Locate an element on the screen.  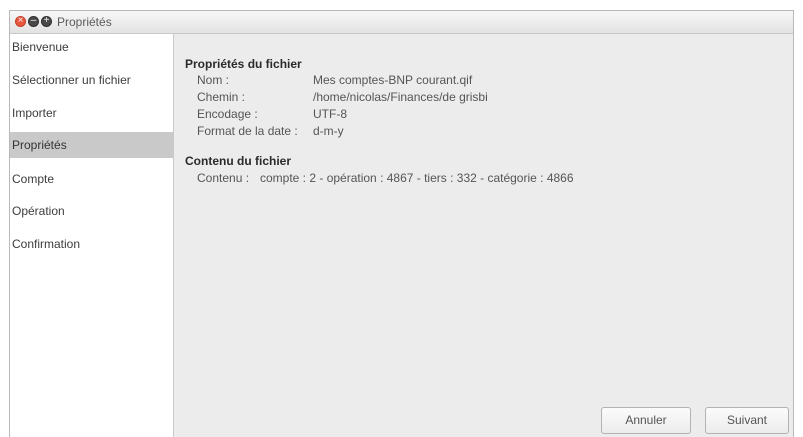
title-bar: × – + Propriétés is located at coordinates (401, 22).